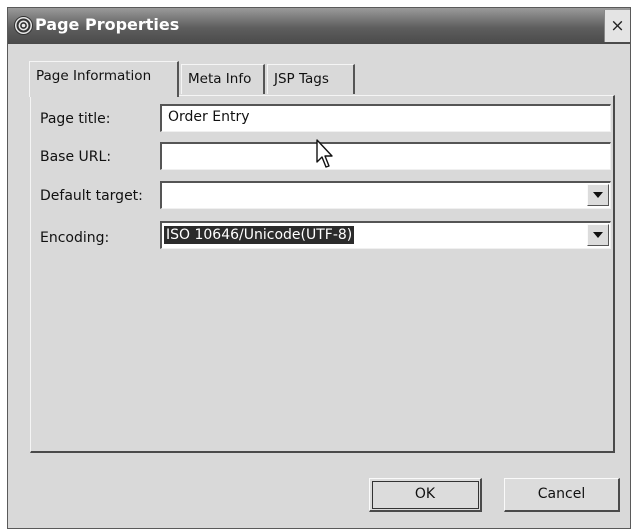  I want to click on tab-meta-info: Meta Info, so click(223, 79).